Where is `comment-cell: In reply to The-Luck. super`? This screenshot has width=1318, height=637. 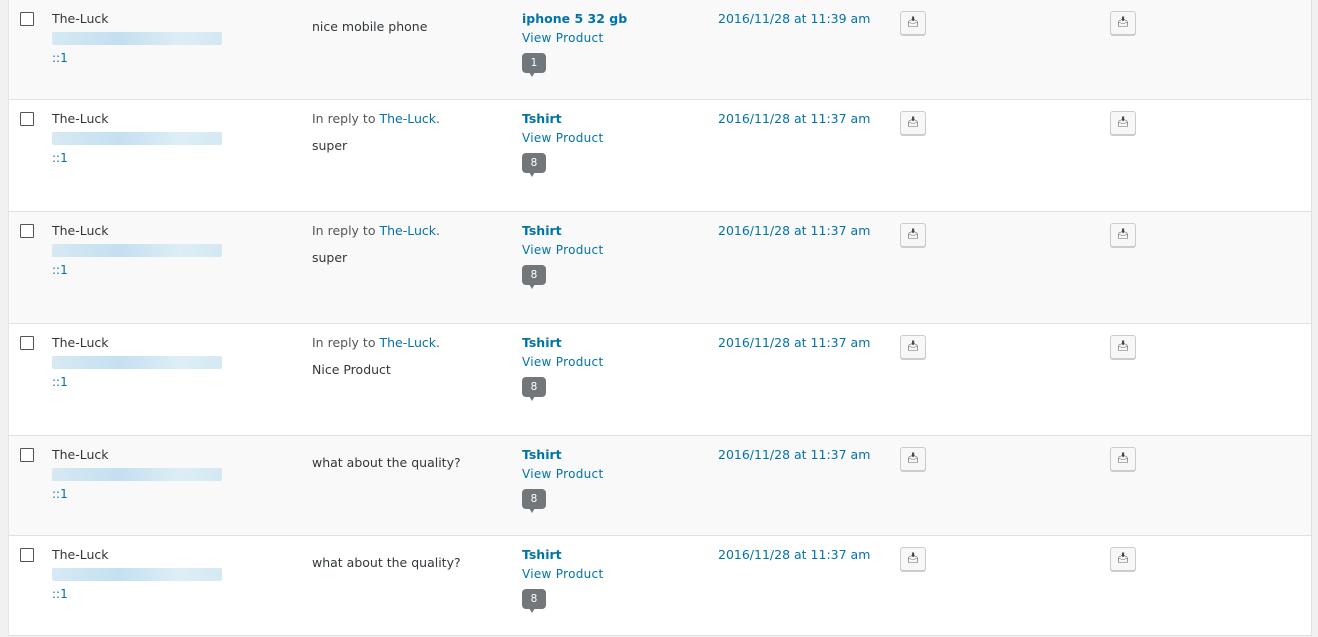 comment-cell: In reply to The-Luck. super is located at coordinates (407, 244).